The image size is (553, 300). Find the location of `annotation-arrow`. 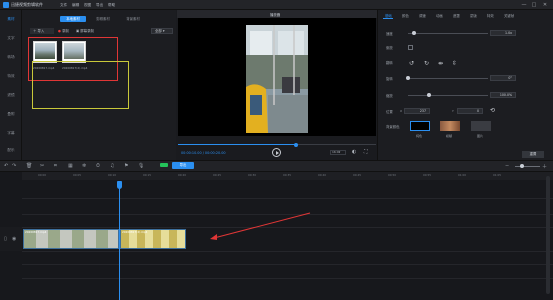

annotation-arrow is located at coordinates (260, 226).